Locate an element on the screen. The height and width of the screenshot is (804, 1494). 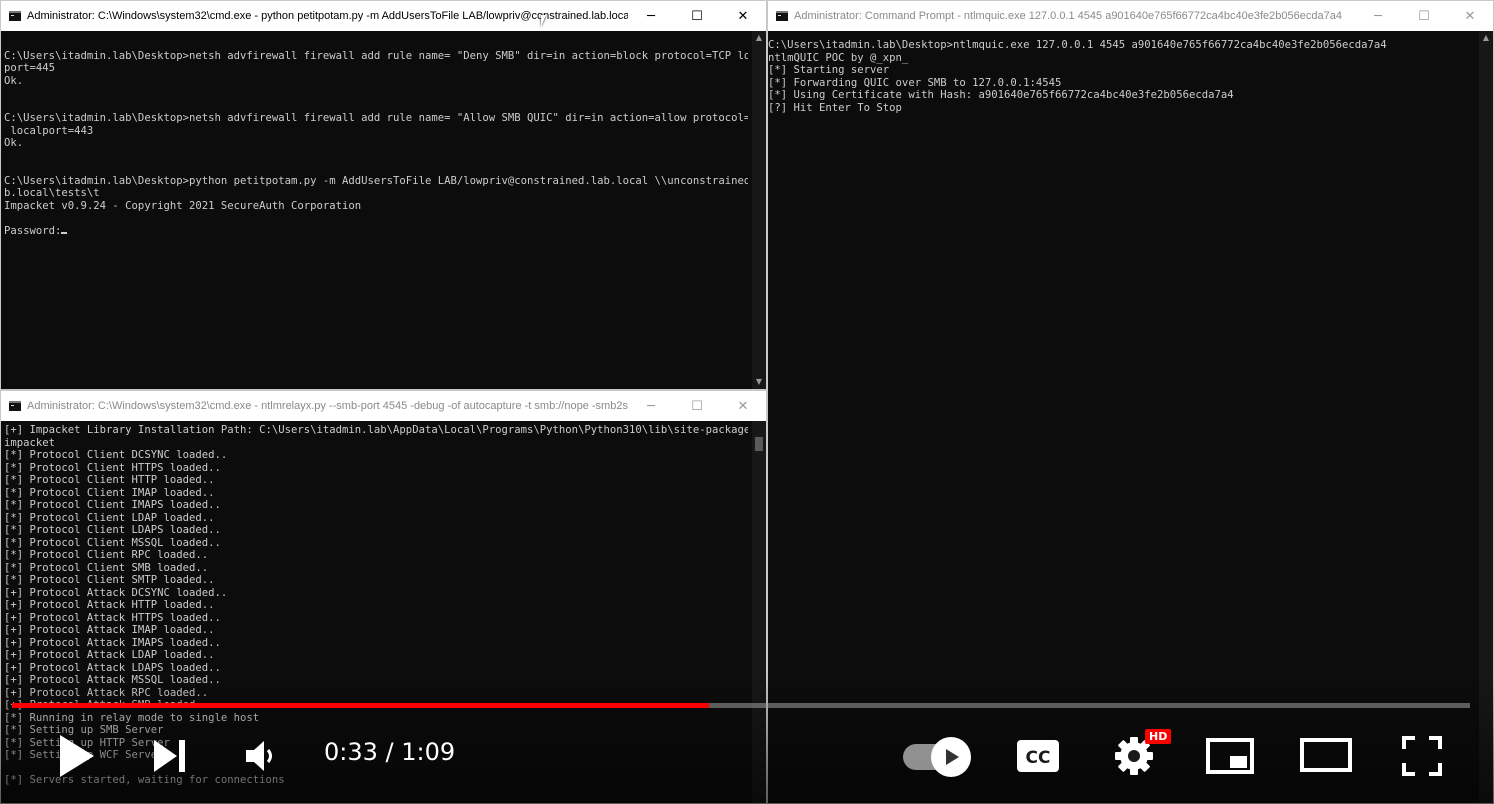
console-line: [*] Protocol Client LDAPS loaded.. is located at coordinates (112, 530).